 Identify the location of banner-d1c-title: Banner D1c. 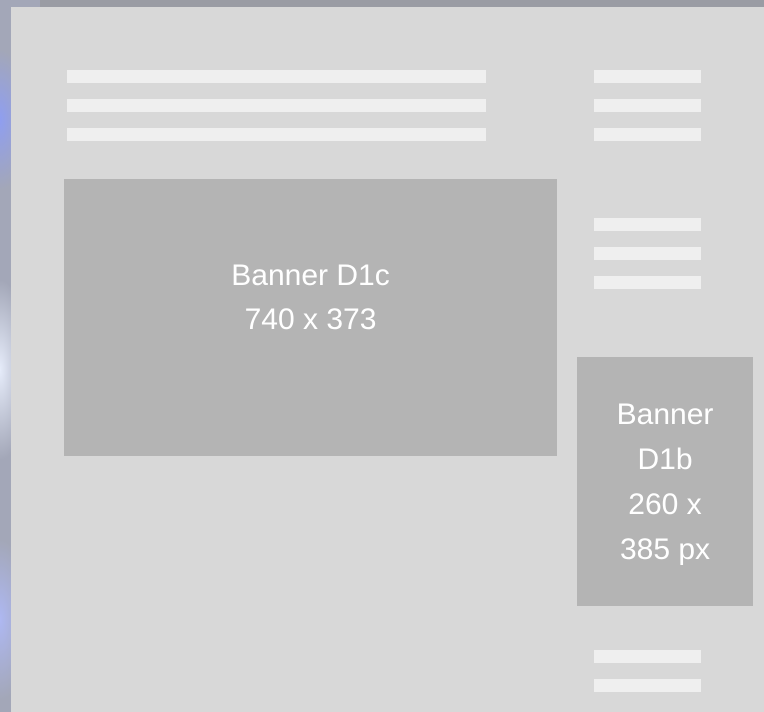
(310, 275).